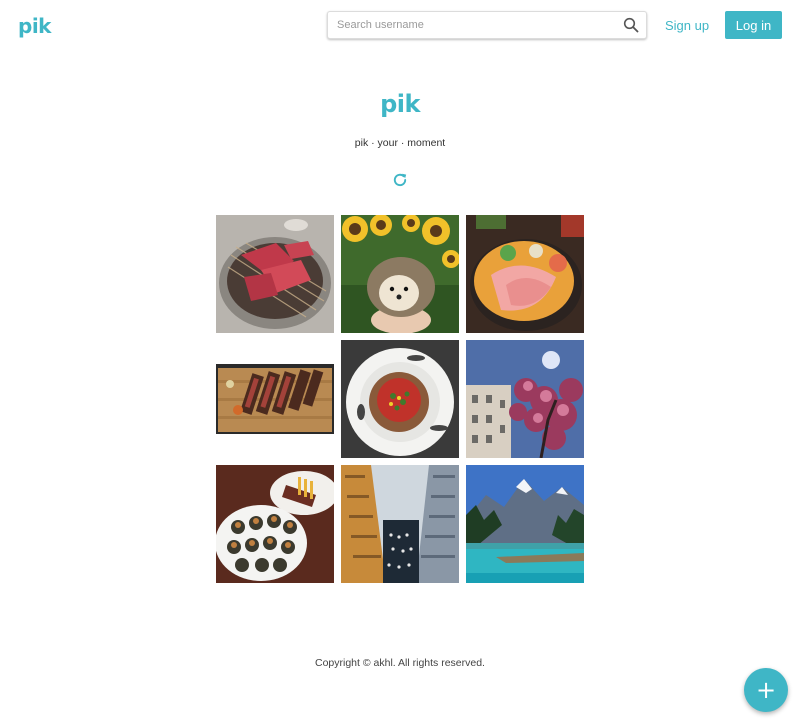 Image resolution: width=800 pixels, height=723 pixels. I want to click on refresh-icon, so click(400, 180).